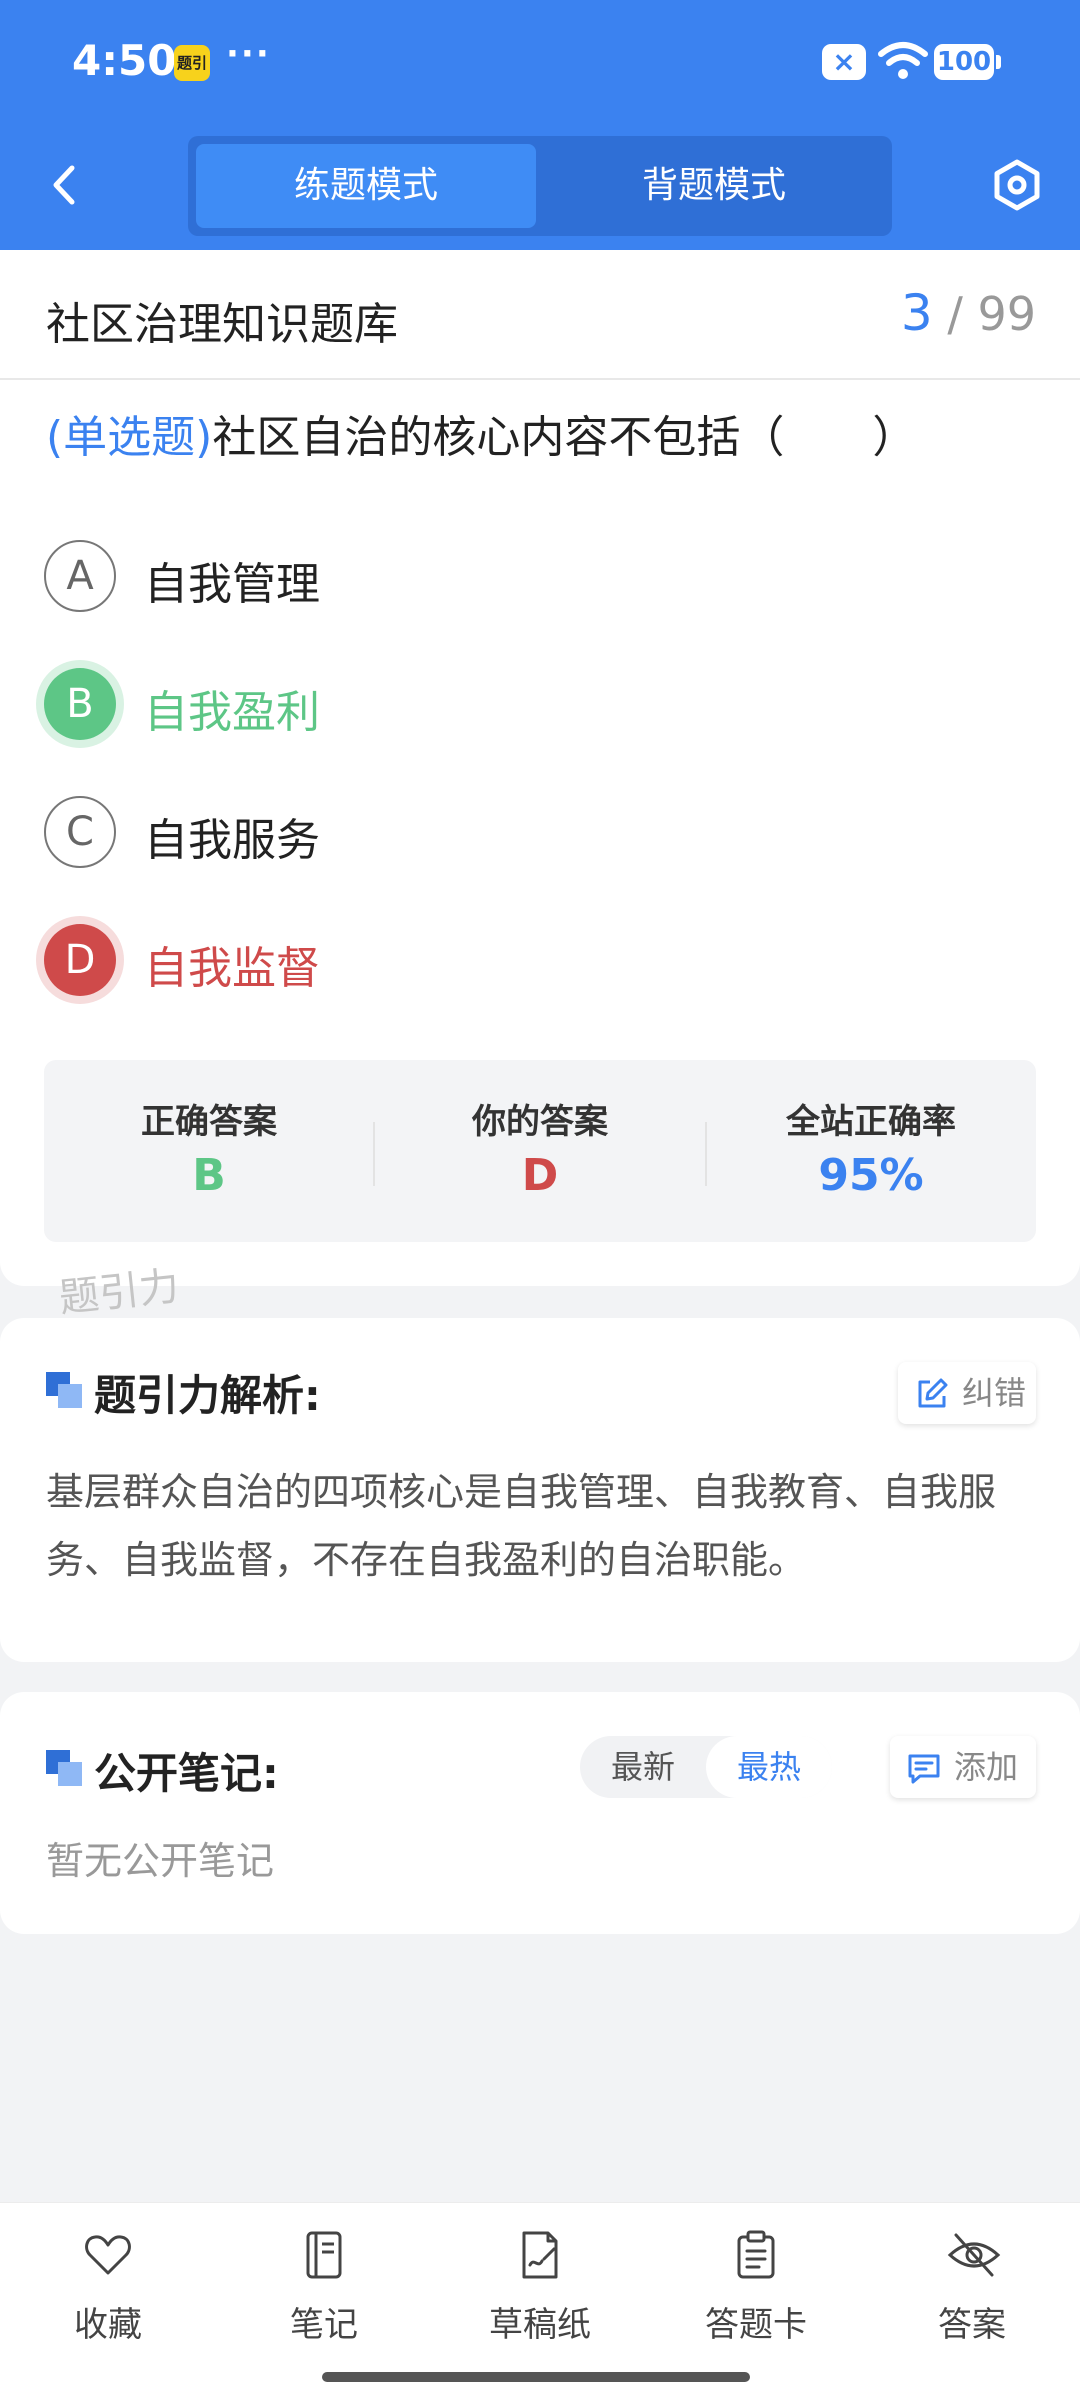  I want to click on option-letter: C, so click(80, 832).